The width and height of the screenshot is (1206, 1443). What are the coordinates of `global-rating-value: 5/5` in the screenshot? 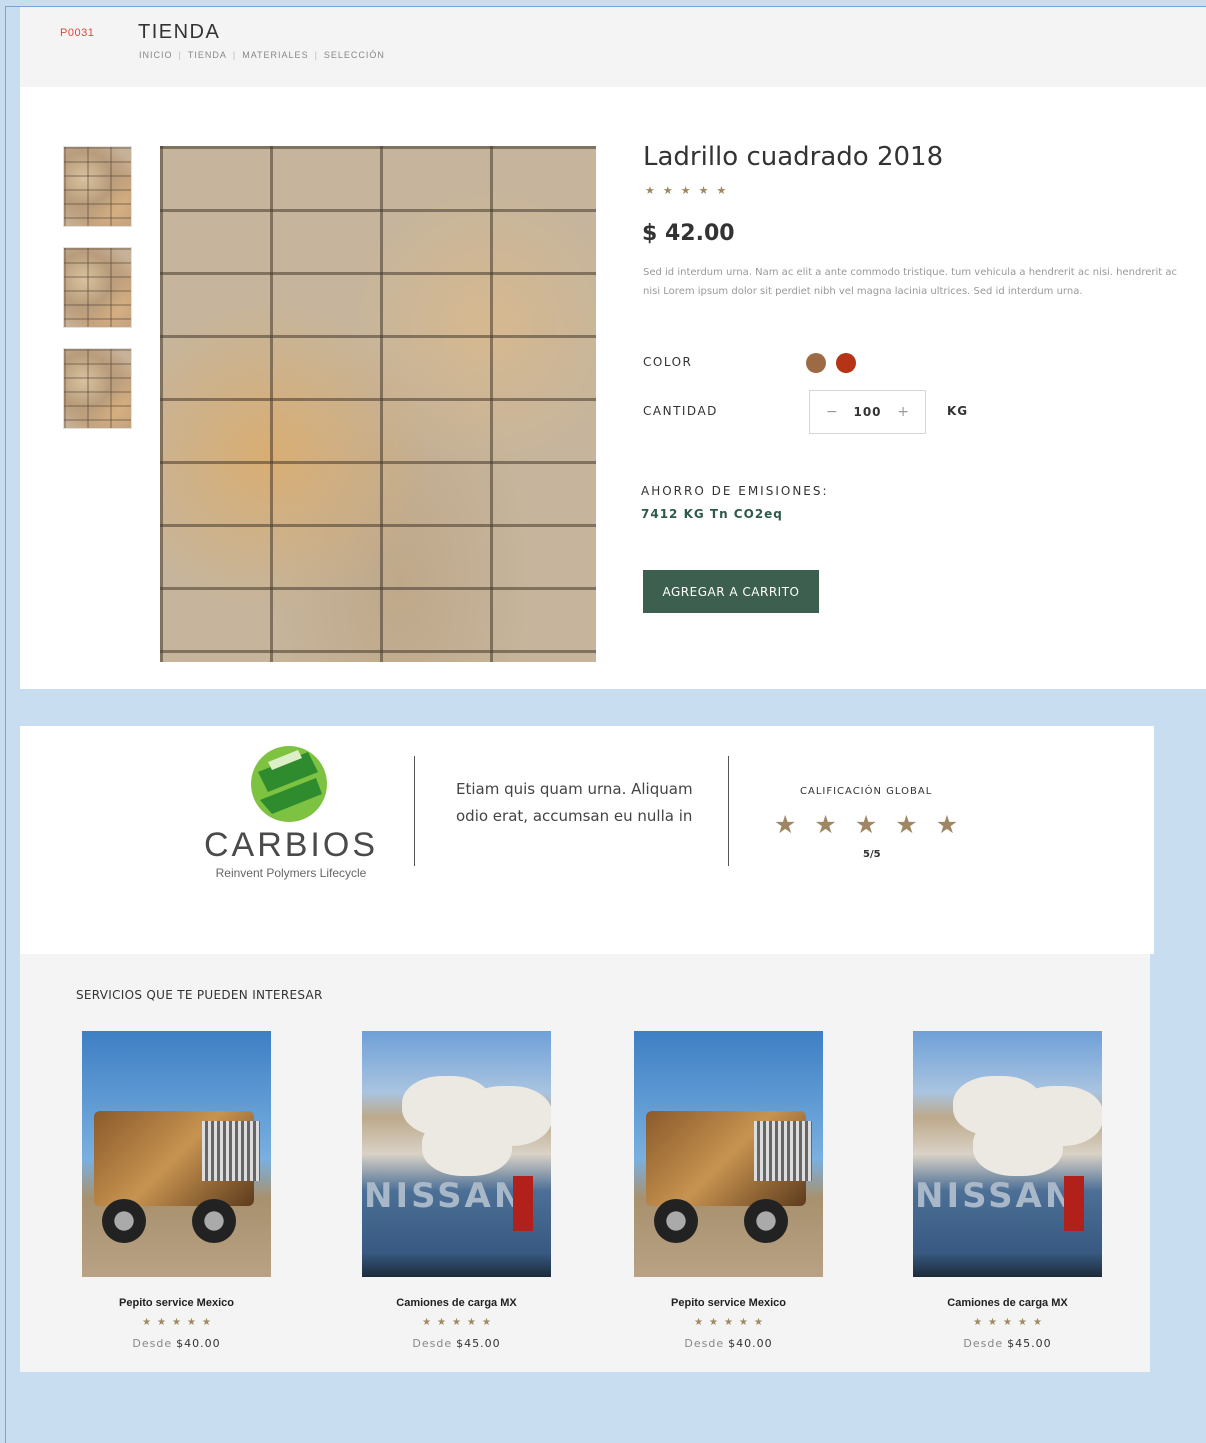 It's located at (872, 854).